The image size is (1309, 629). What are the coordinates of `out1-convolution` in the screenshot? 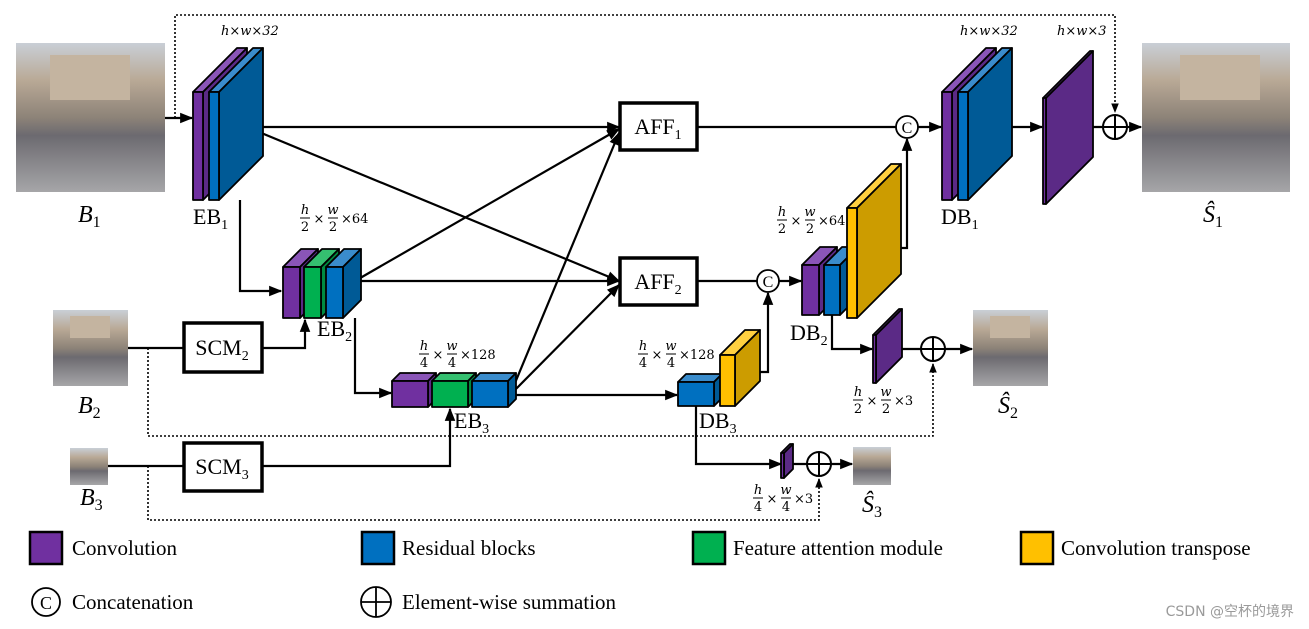 It's located at (1068, 127).